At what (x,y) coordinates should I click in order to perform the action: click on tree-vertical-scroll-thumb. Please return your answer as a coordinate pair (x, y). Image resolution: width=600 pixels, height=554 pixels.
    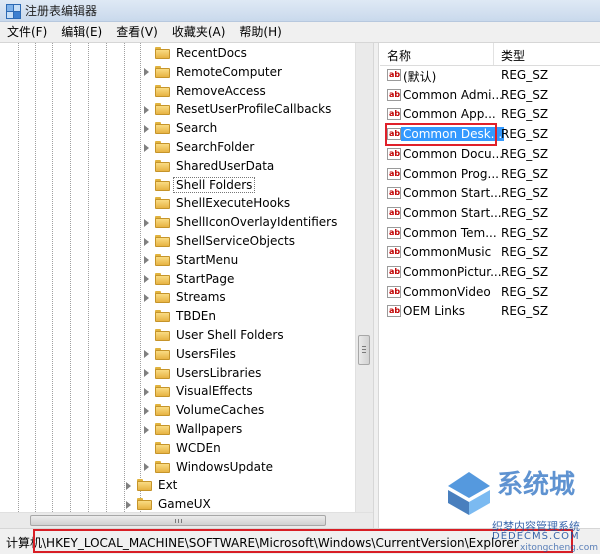
    Looking at the image, I should click on (364, 350).